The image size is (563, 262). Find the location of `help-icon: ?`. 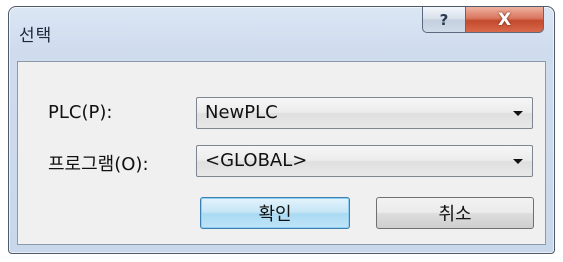

help-icon: ? is located at coordinates (444, 19).